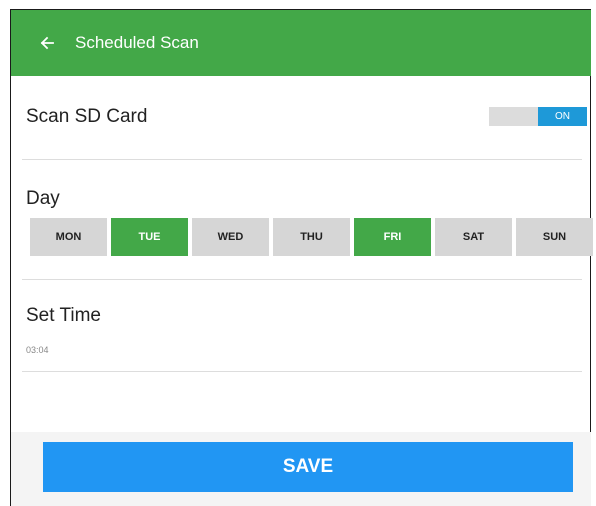 This screenshot has height=506, width=596. What do you see at coordinates (230, 237) in the screenshot?
I see `day-button-wed: WED` at bounding box center [230, 237].